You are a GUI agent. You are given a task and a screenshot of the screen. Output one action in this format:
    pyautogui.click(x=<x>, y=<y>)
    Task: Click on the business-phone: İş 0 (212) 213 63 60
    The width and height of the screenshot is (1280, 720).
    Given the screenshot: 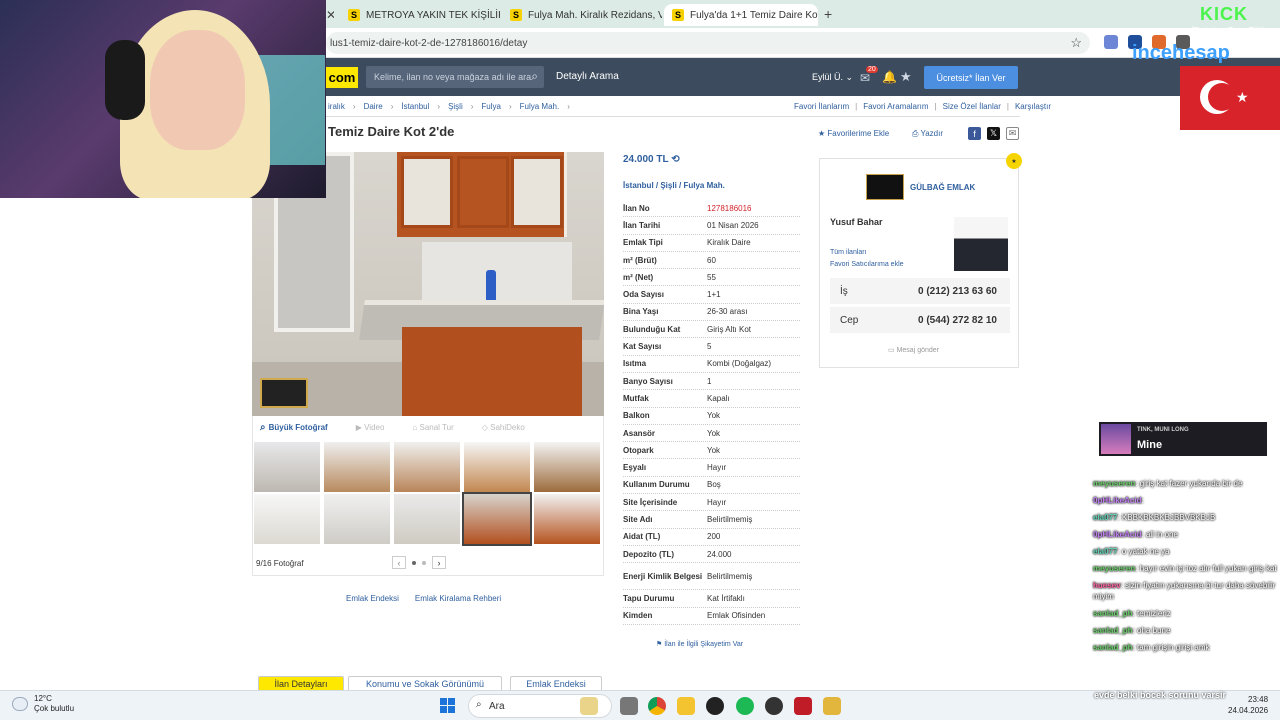 What is the action you would take?
    pyautogui.click(x=920, y=291)
    